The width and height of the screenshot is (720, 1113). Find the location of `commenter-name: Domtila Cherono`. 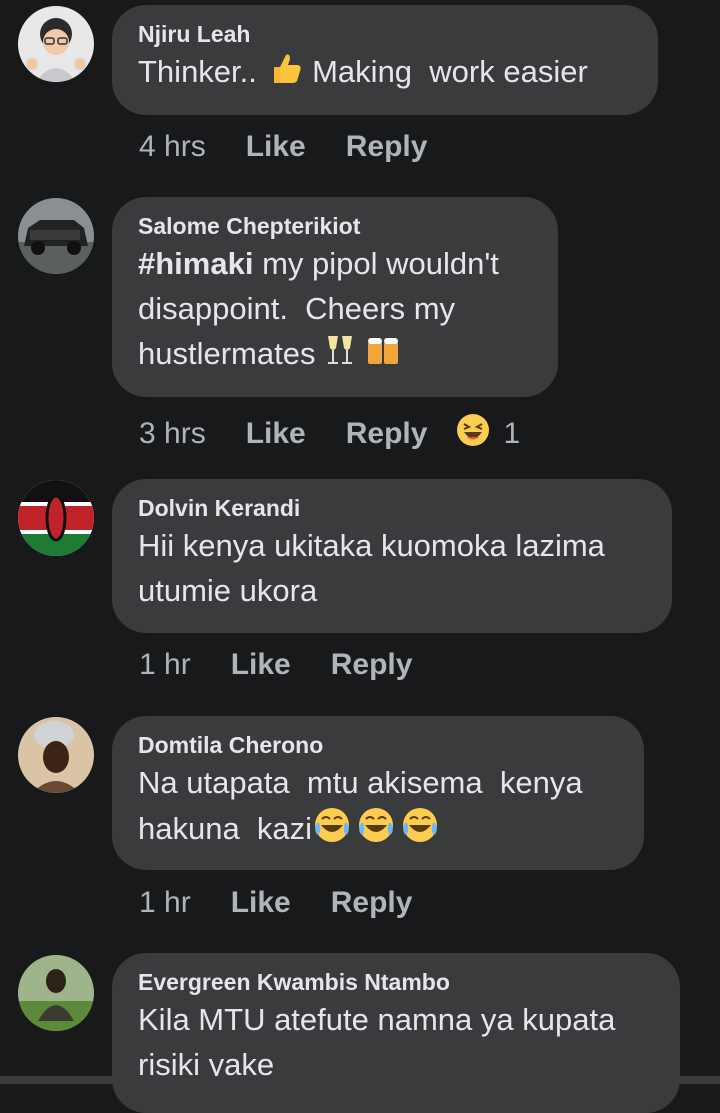

commenter-name: Domtila Cherono is located at coordinates (378, 745).